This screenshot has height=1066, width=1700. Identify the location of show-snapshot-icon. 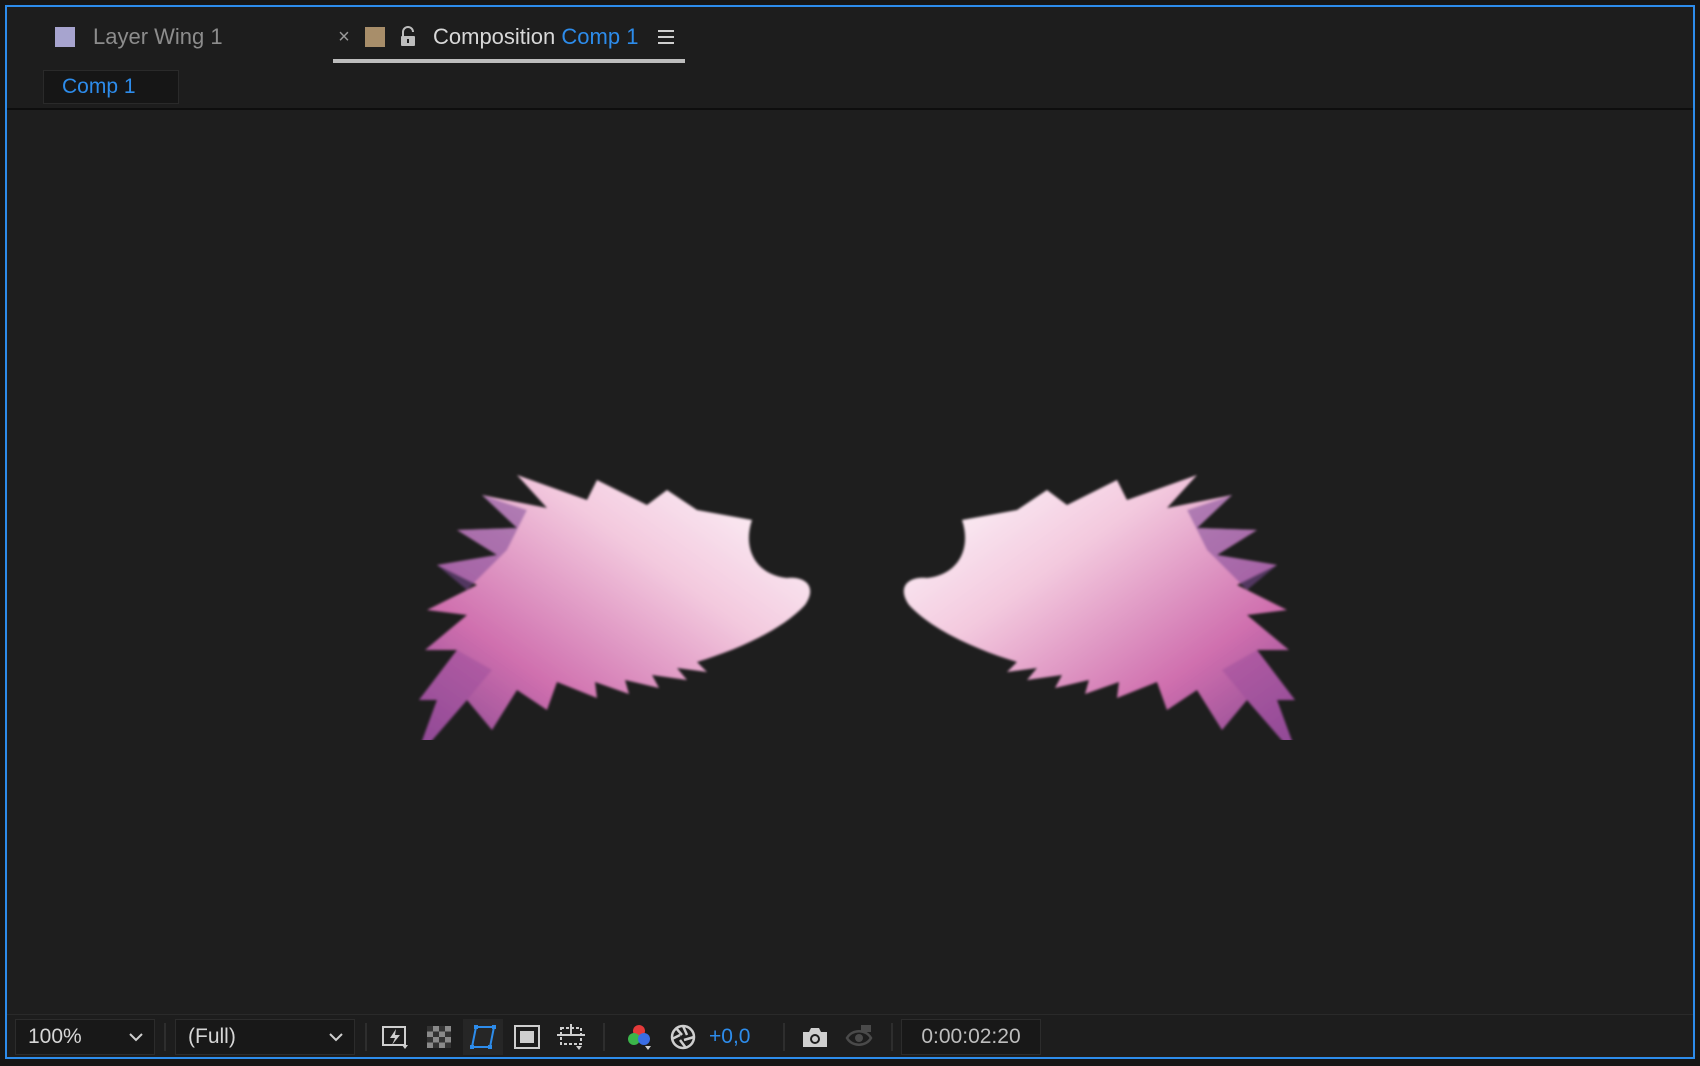
(859, 1035).